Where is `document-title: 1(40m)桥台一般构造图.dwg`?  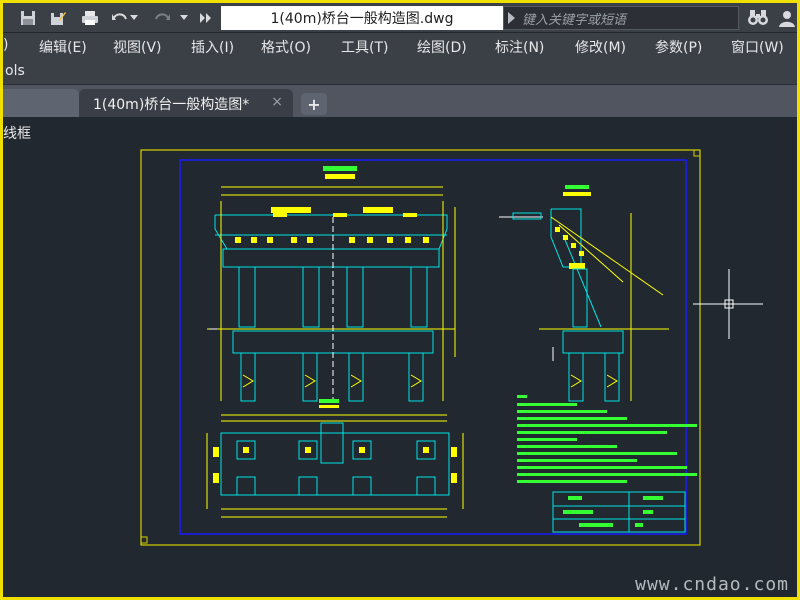
document-title: 1(40m)桥台一般构造图.dwg is located at coordinates (362, 18).